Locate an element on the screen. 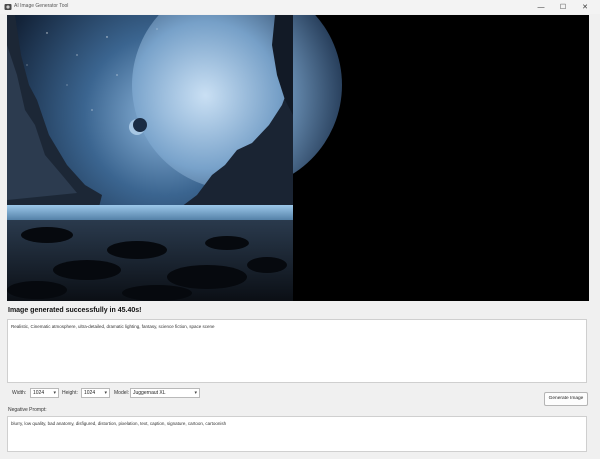 The width and height of the screenshot is (600, 459). window-controls: — ☐ ✕ is located at coordinates (563, 7).